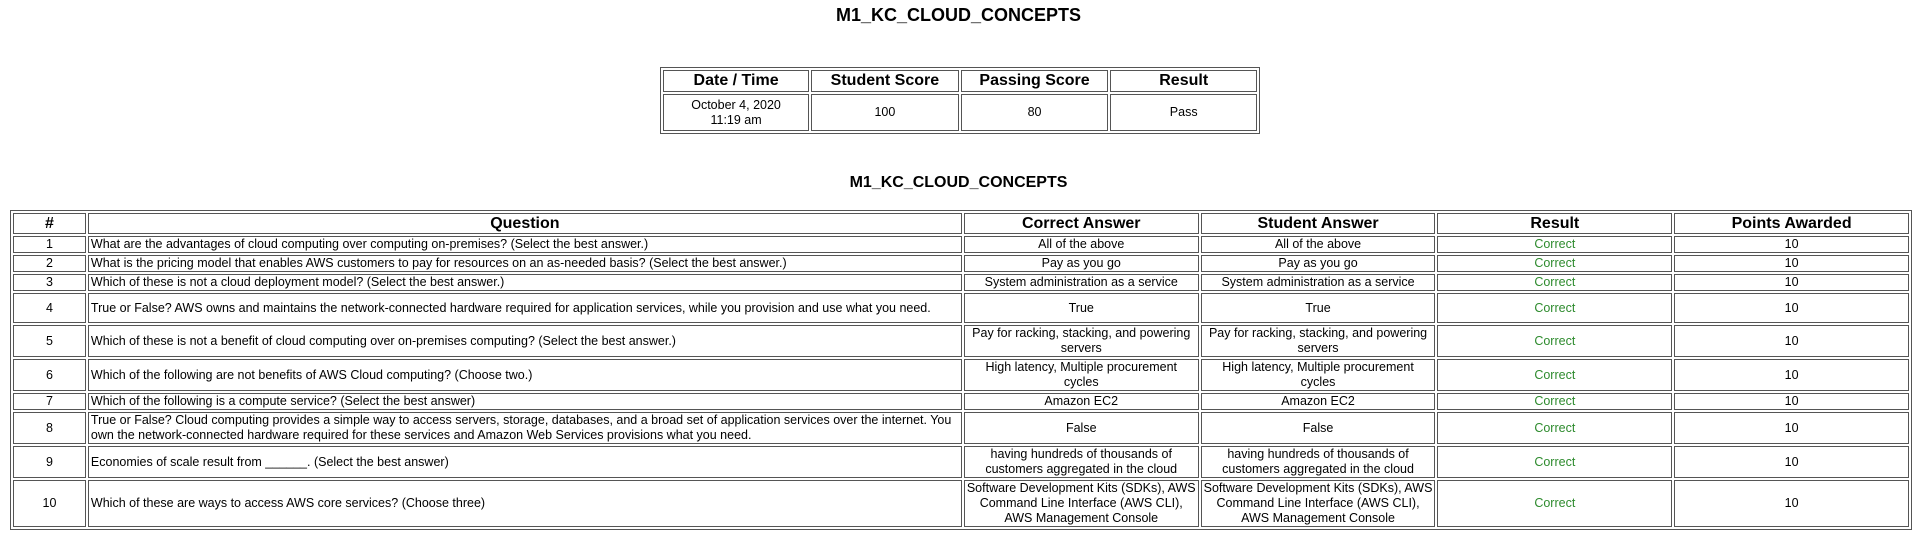 The width and height of the screenshot is (1917, 557). Describe the element at coordinates (49, 375) in the screenshot. I see `row-number: 6` at that location.